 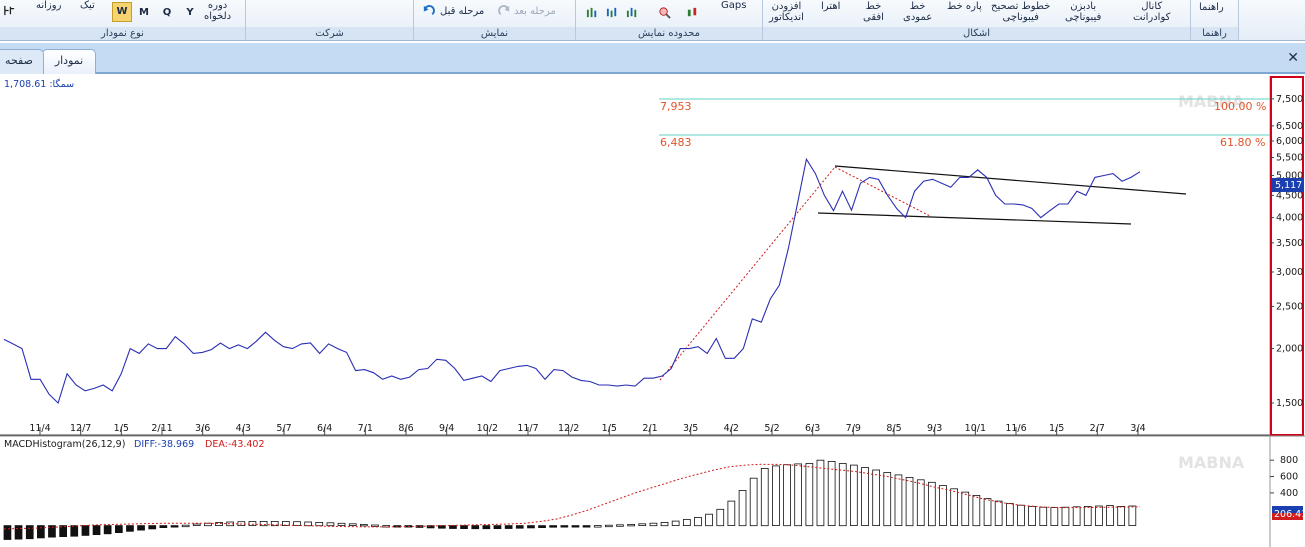 What do you see at coordinates (1284, 477) in the screenshot?
I see `macd-y-ticks: 400 600 800` at bounding box center [1284, 477].